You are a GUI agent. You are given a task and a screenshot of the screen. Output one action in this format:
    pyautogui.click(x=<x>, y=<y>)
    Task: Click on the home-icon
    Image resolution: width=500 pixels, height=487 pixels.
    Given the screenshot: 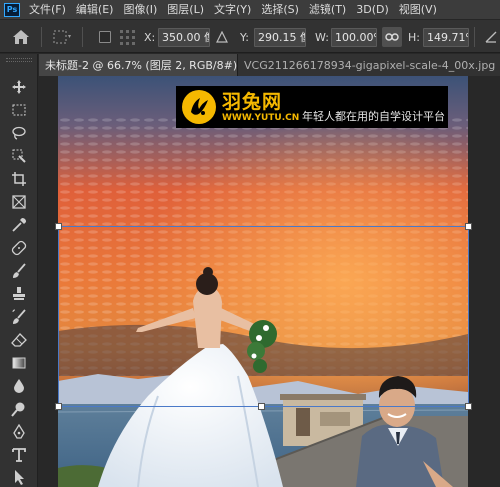 What is the action you would take?
    pyautogui.click(x=22, y=37)
    